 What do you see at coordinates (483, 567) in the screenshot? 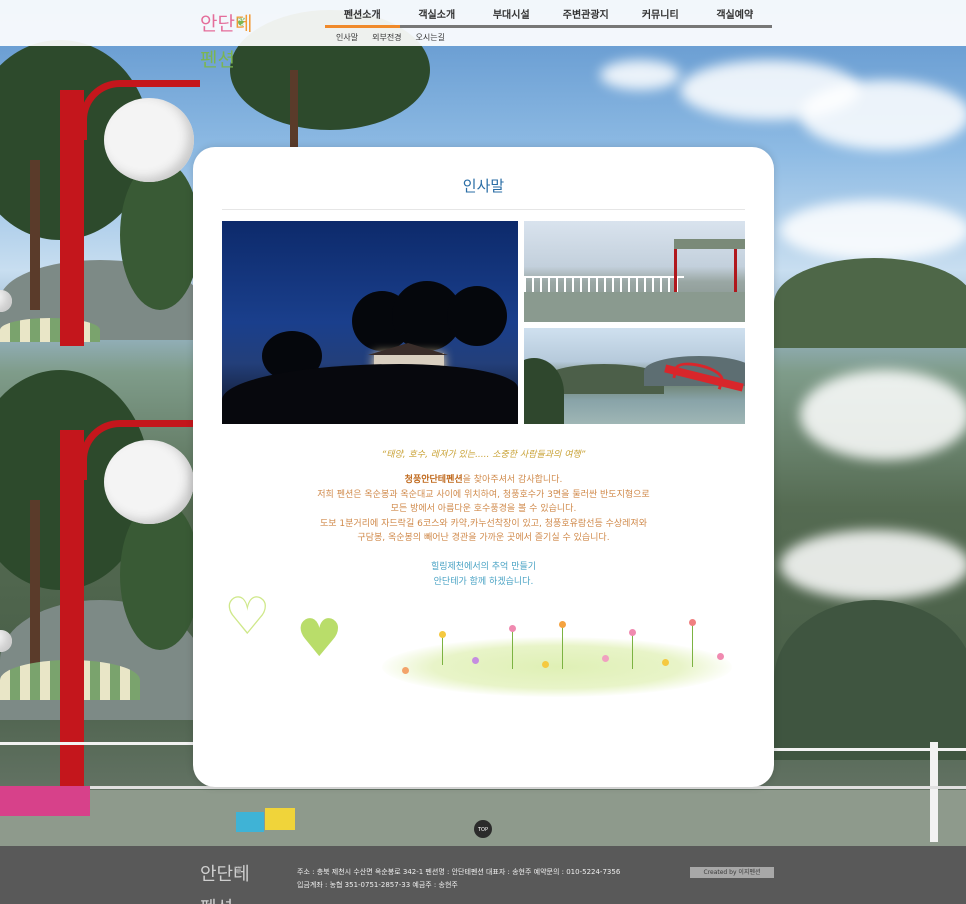
I see `closing-line: 힐링제천에서의 추억 만들기` at bounding box center [483, 567].